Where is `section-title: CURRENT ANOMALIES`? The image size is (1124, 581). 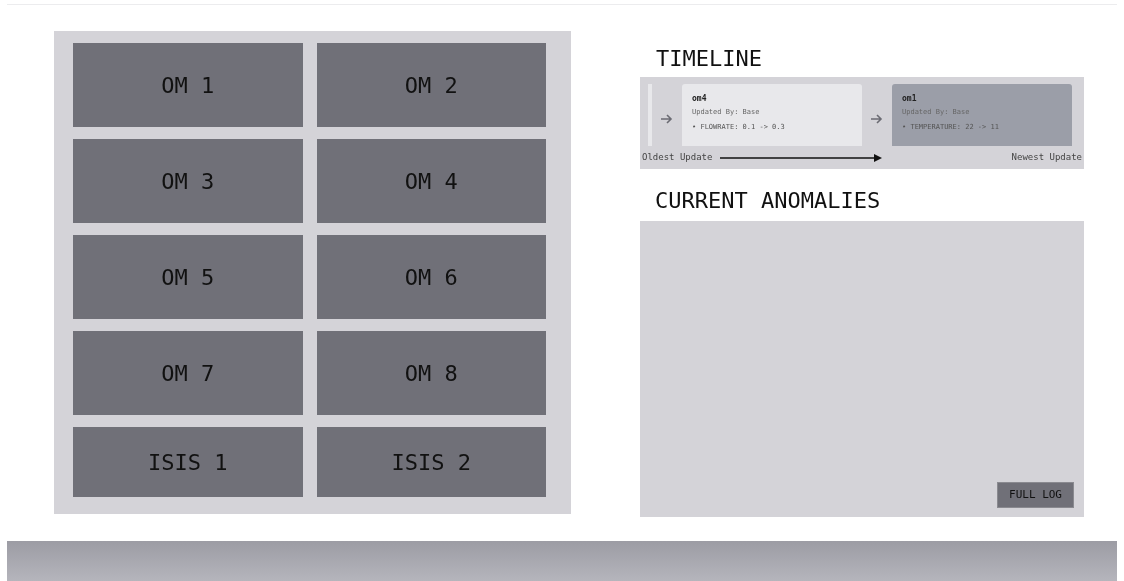 section-title: CURRENT ANOMALIES is located at coordinates (768, 201).